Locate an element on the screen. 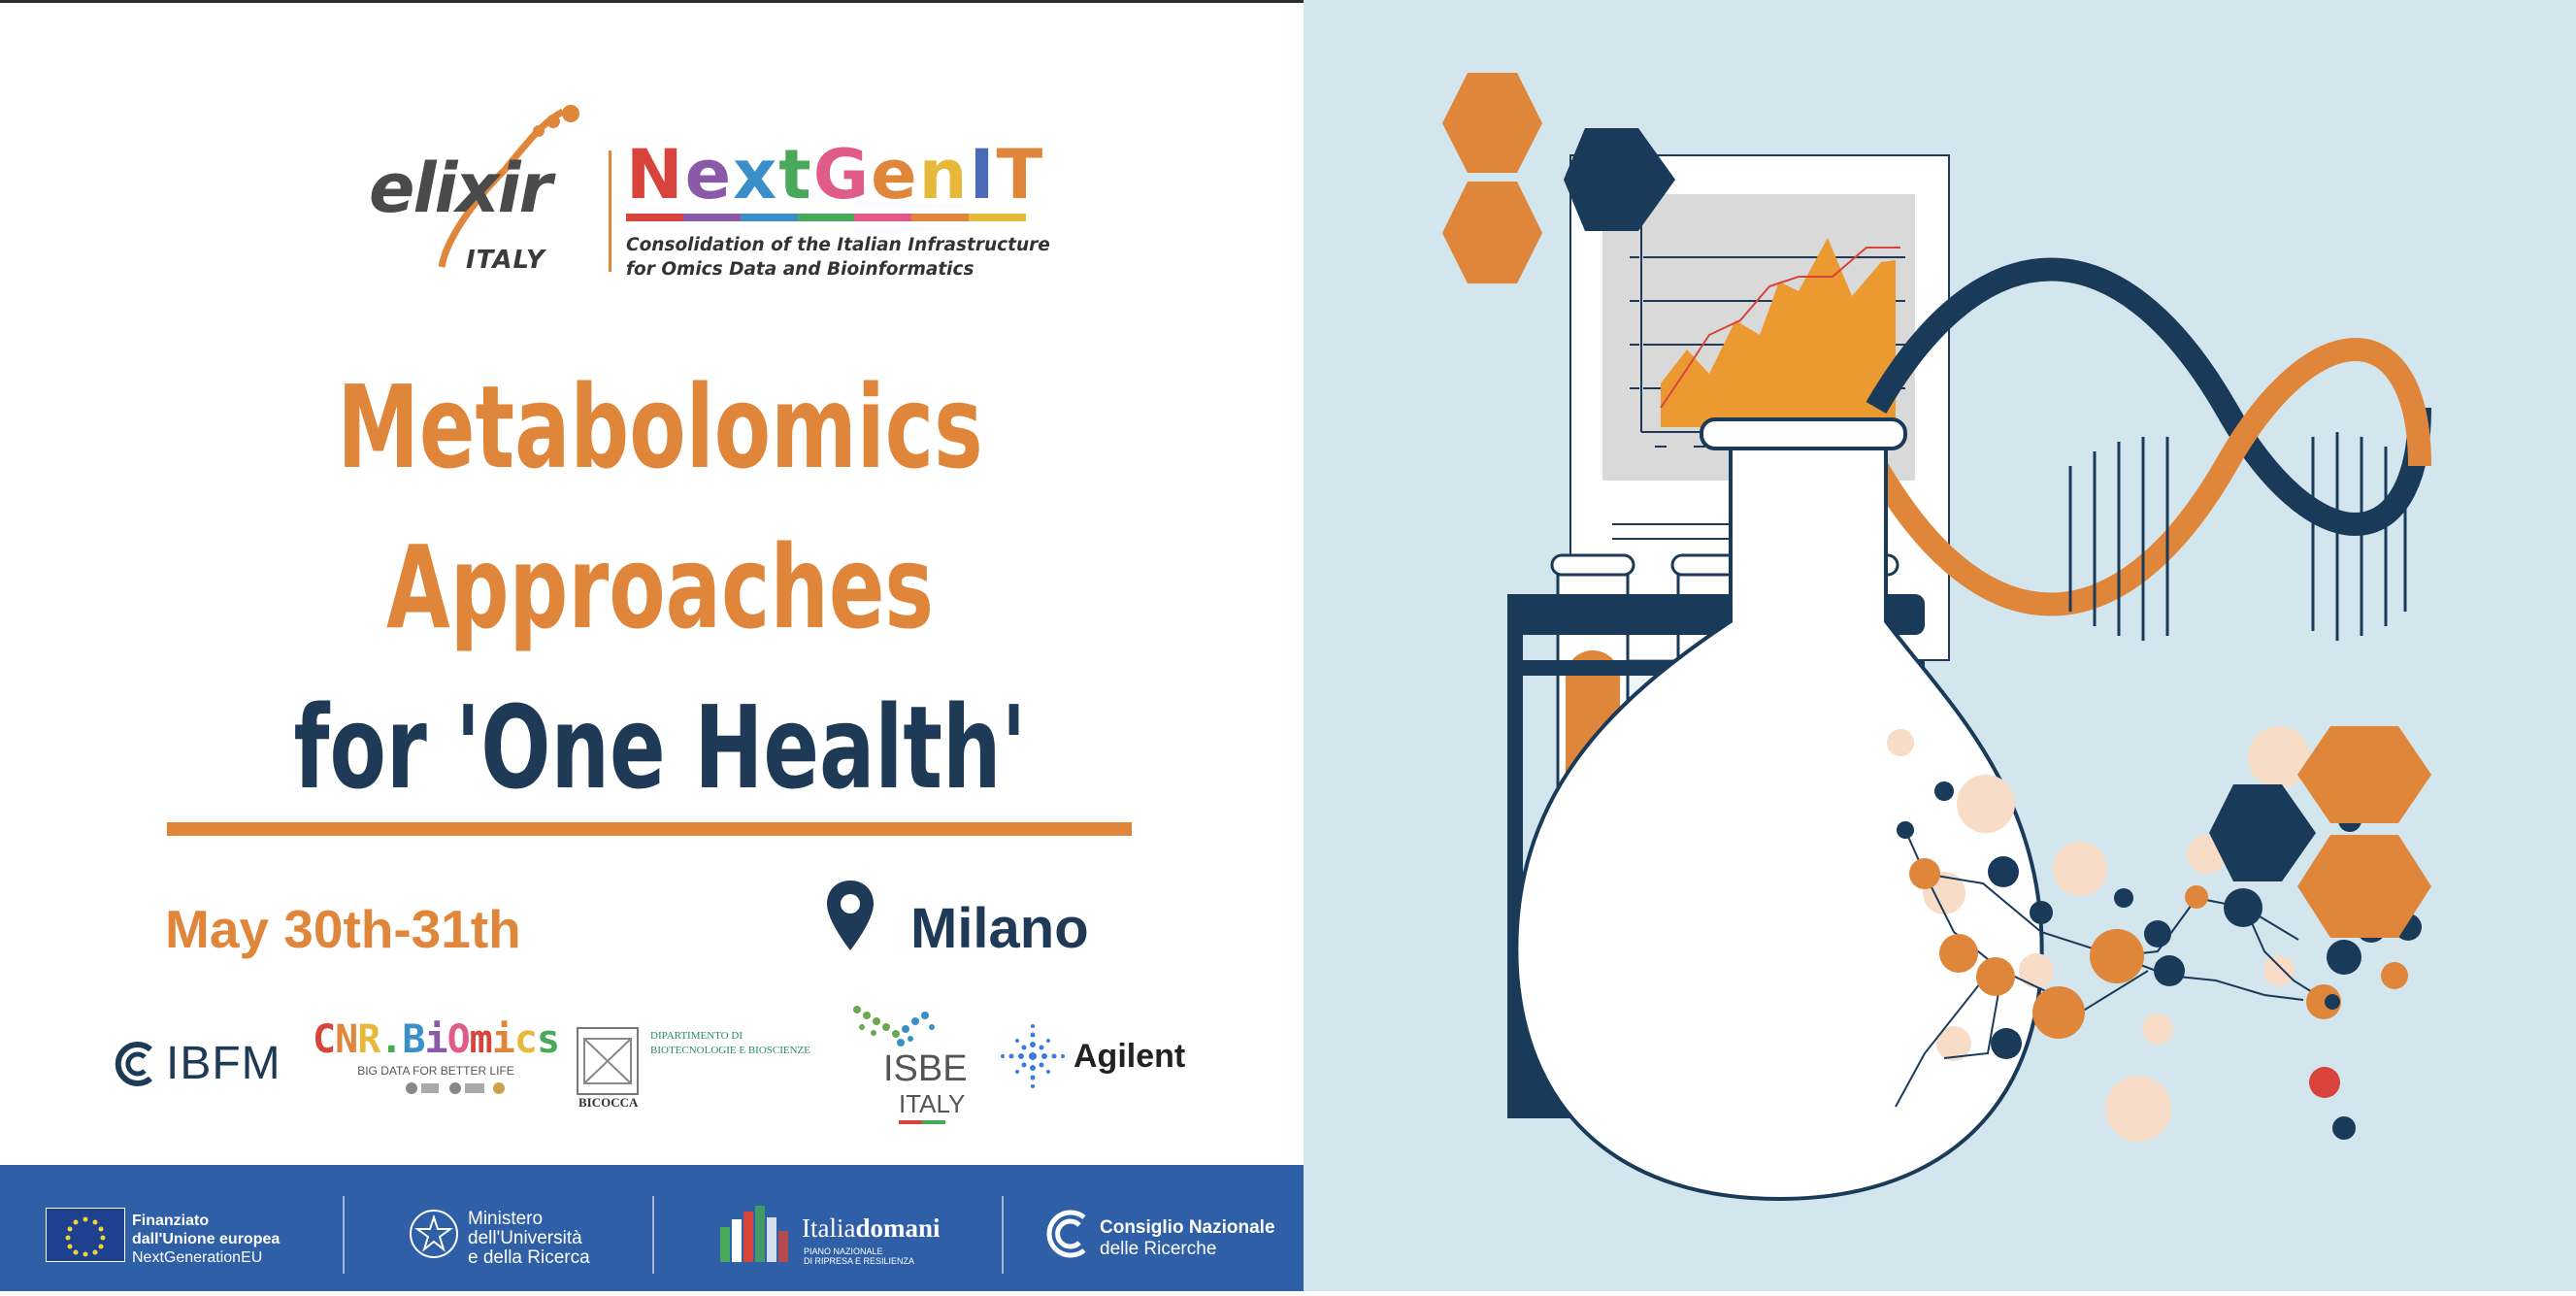 The image size is (2576, 1296). nextgenit-letter: N is located at coordinates (655, 175).